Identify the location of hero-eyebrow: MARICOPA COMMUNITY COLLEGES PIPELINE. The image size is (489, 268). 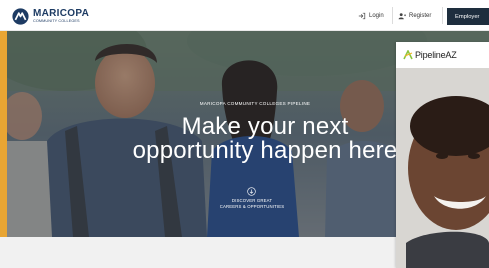
(255, 103).